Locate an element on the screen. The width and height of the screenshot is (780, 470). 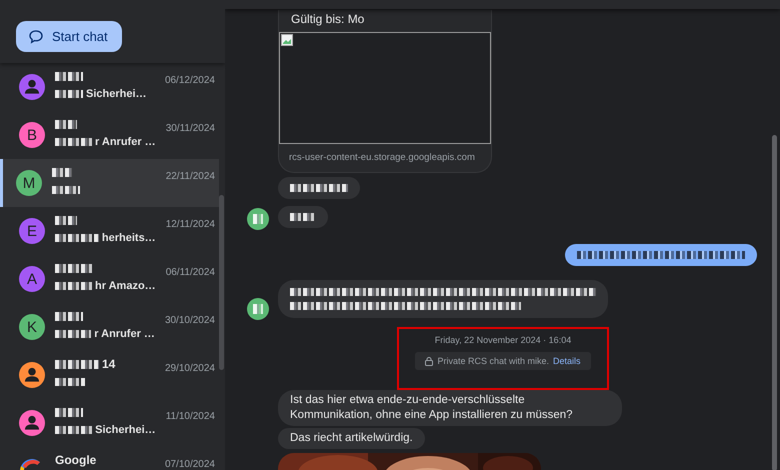
expiry-text: Gültig bis: Mo is located at coordinates (328, 19).